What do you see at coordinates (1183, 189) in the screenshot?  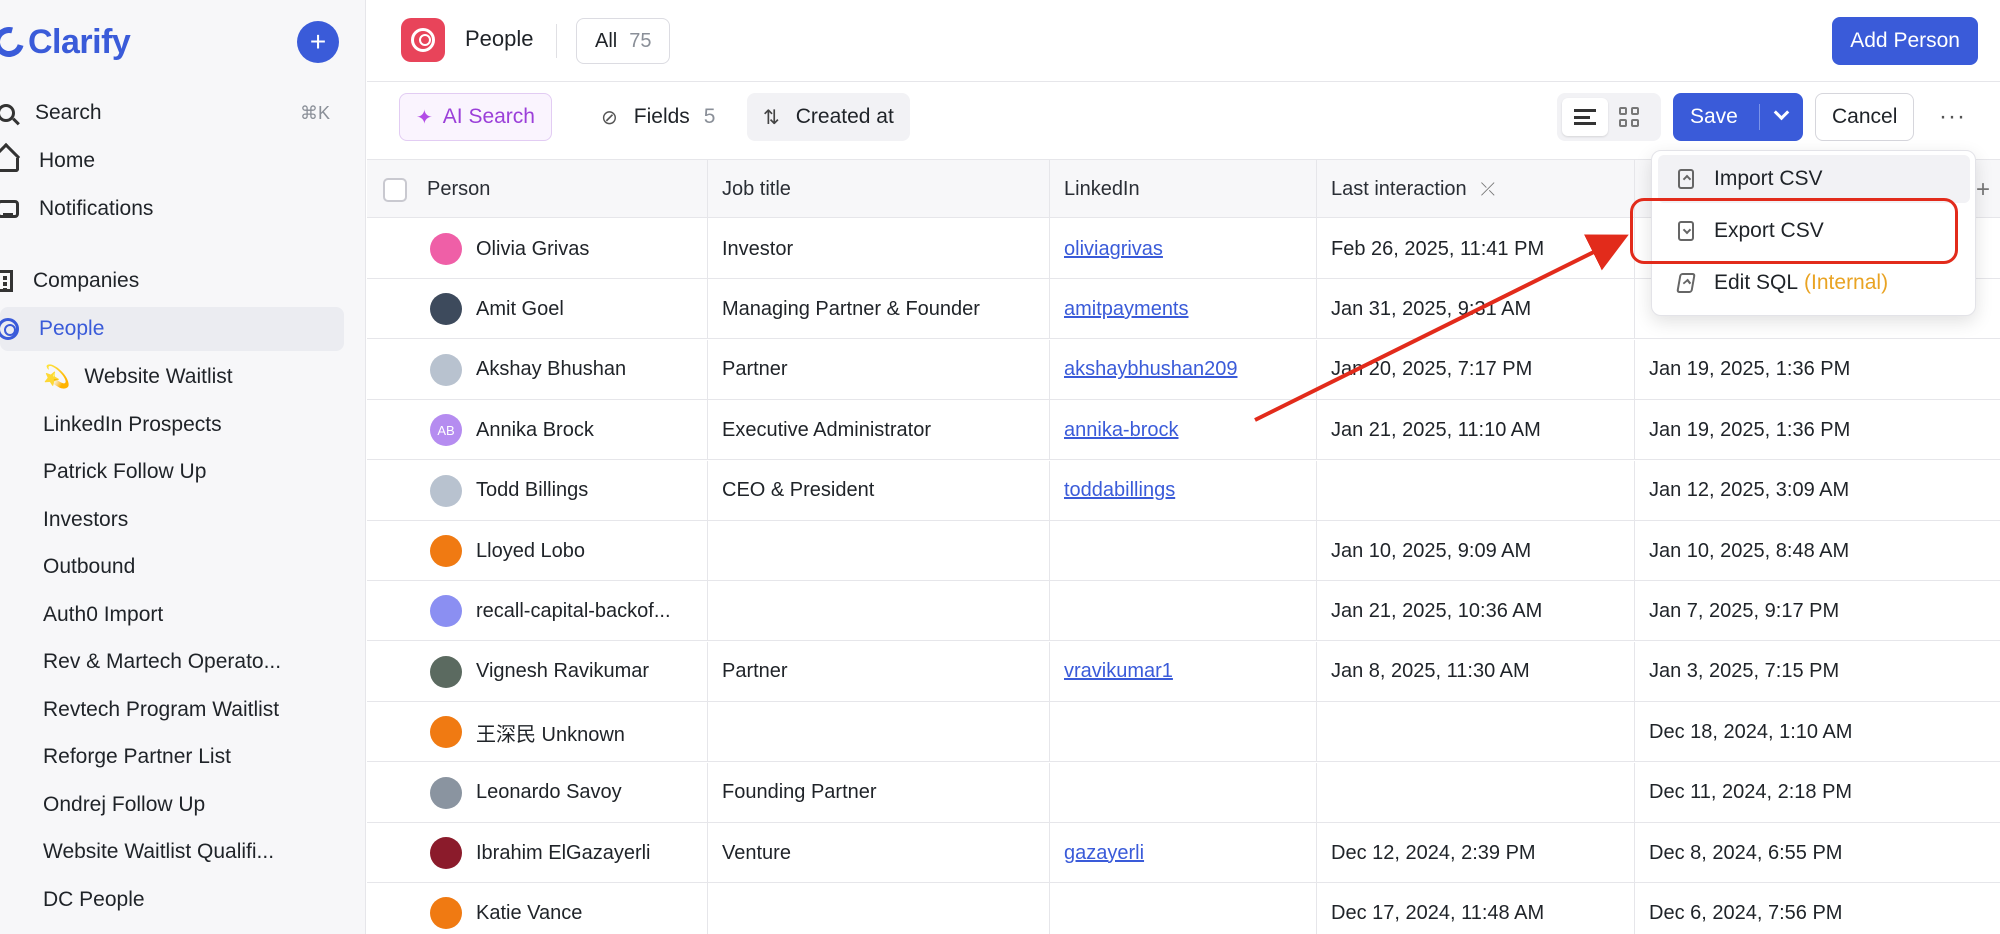 I see `header-linkedin: LinkedIn` at bounding box center [1183, 189].